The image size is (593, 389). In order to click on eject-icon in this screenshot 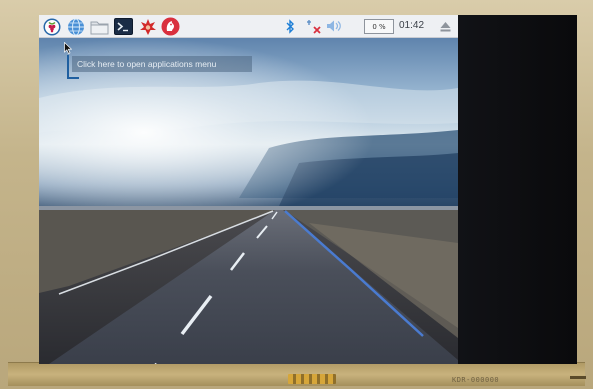, I will do `click(445, 29)`.